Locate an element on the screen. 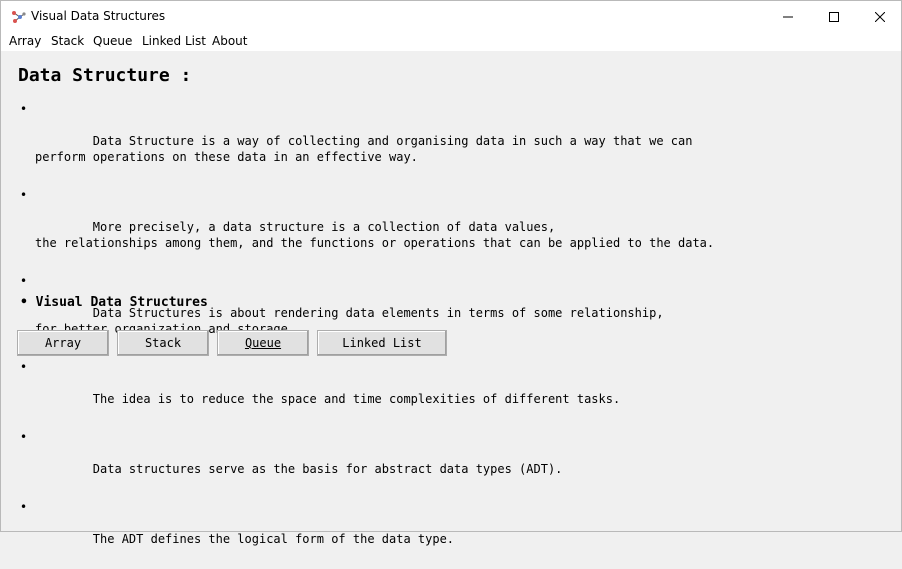 Image resolution: width=902 pixels, height=569 pixels. linked-list-button-label: Linked List is located at coordinates (382, 343).